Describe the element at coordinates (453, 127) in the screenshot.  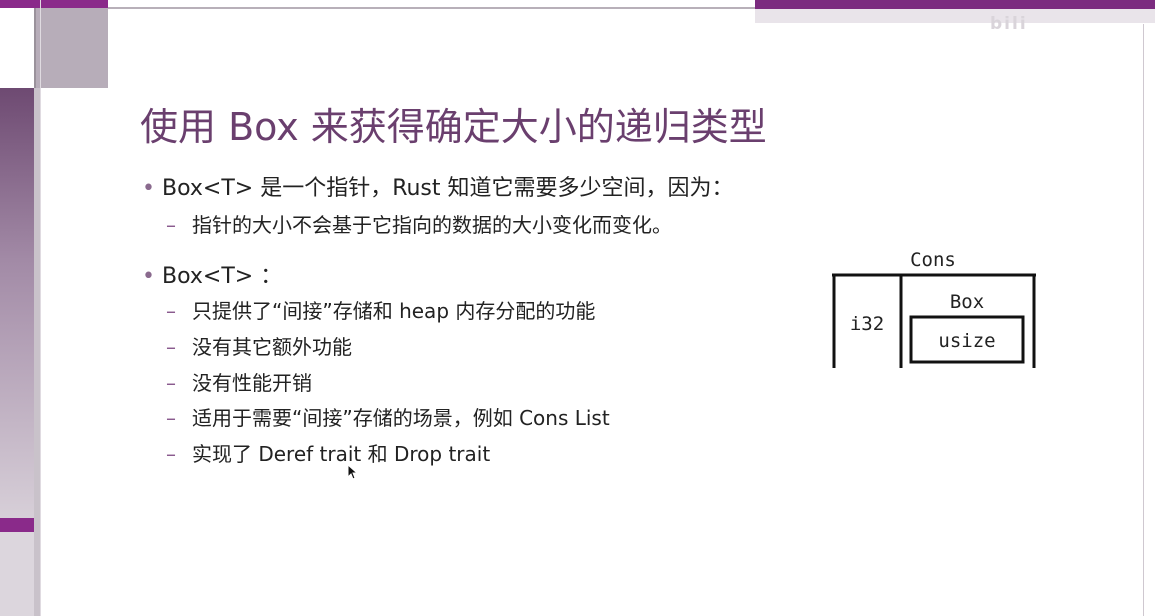
I see `slide-title: 使用 Box 来获得确定大小的递归类型` at that location.